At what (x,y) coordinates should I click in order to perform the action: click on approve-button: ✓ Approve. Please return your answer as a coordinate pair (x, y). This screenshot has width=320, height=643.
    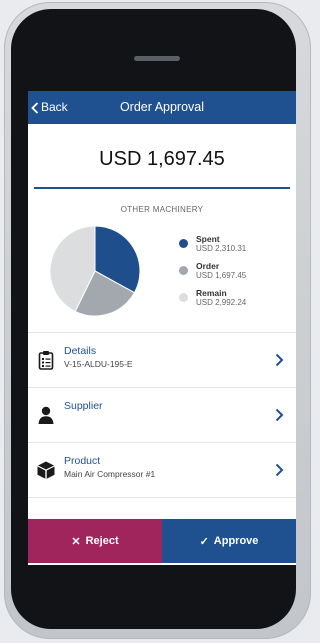
    Looking at the image, I should click on (229, 541).